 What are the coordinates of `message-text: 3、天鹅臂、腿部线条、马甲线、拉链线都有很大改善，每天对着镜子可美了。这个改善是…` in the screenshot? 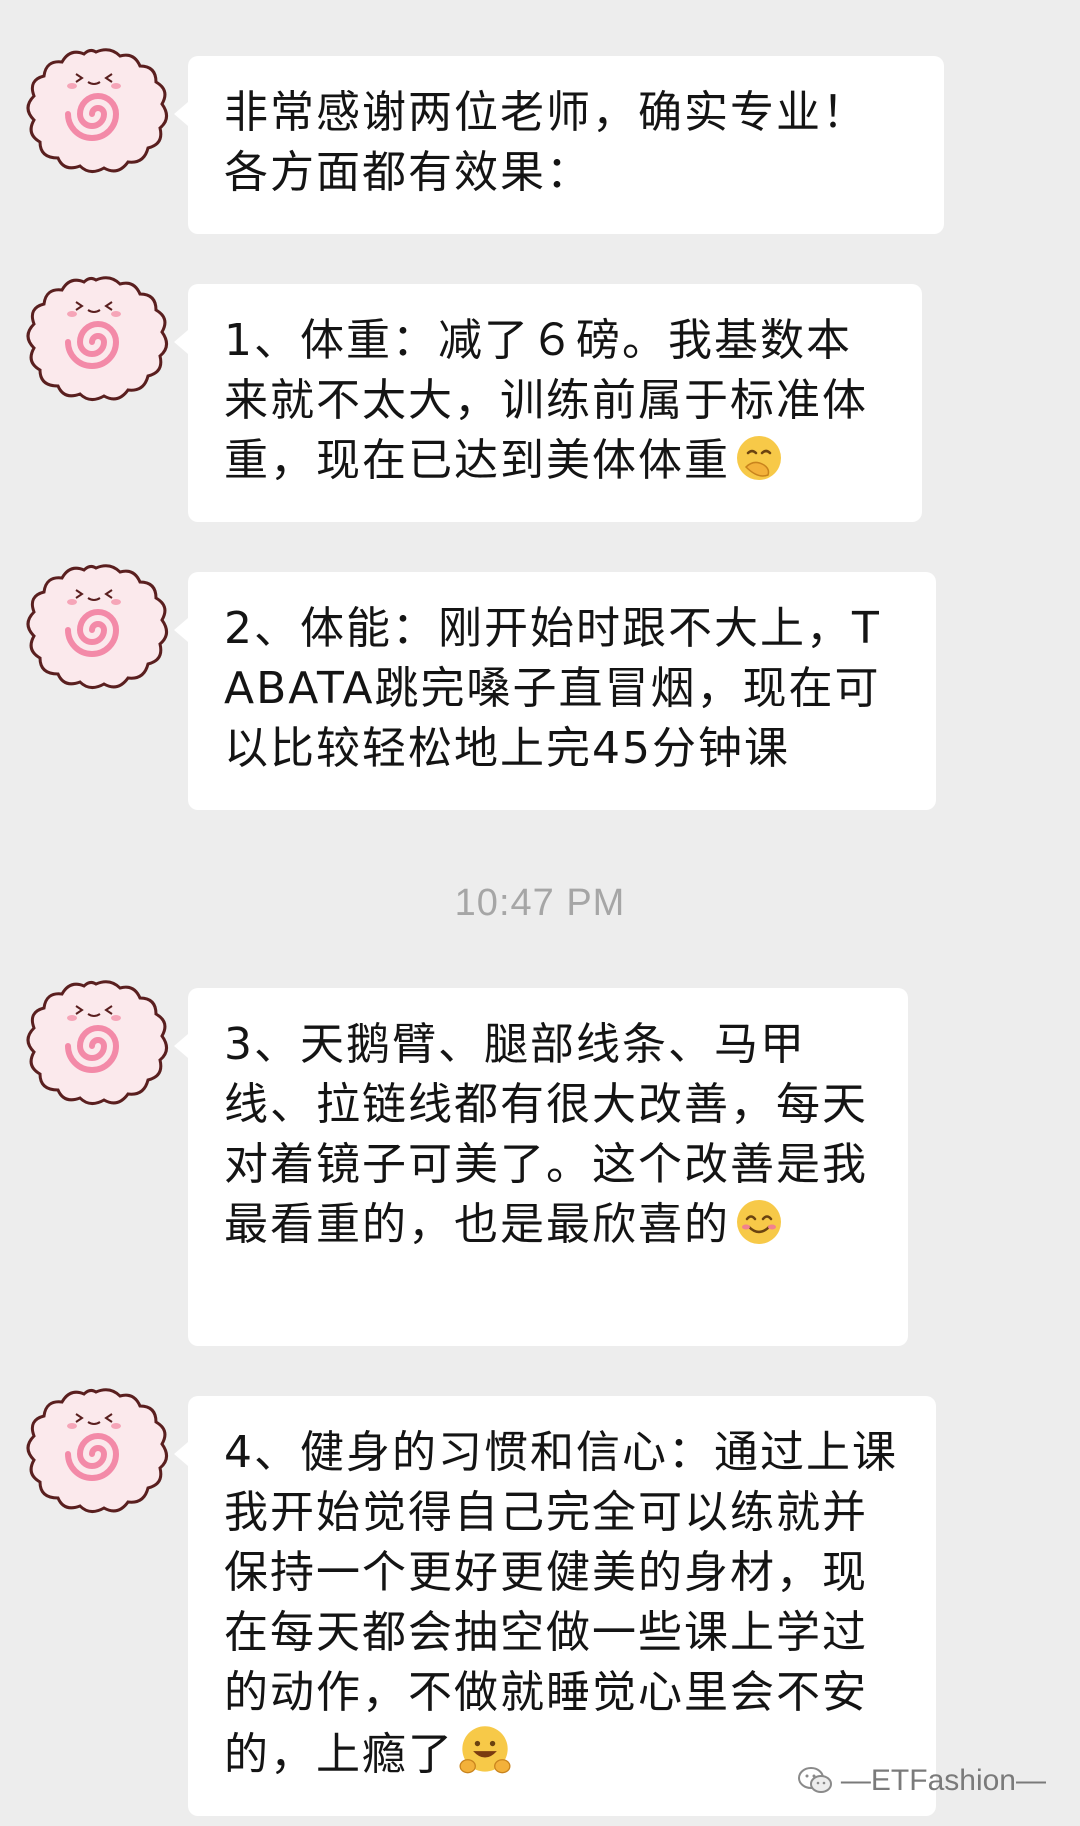 It's located at (546, 1134).